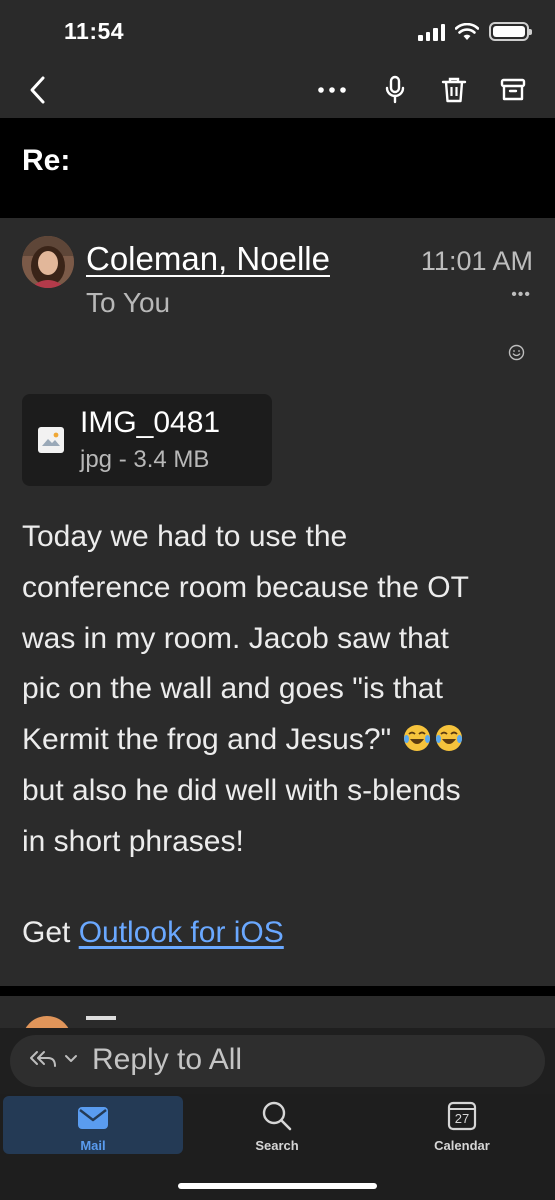 The width and height of the screenshot is (555, 1200). I want to click on reply-options-button, so click(53, 1059).